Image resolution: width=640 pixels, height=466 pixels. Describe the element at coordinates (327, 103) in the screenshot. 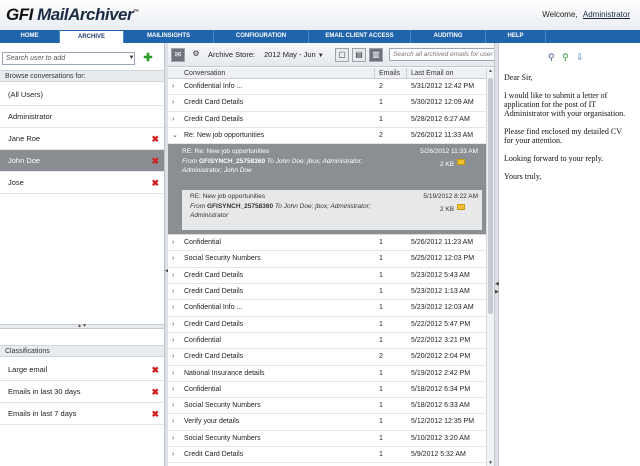

I see `conversation-row: › Credit Card Details 1 5/30/2012 12:09 AM` at that location.